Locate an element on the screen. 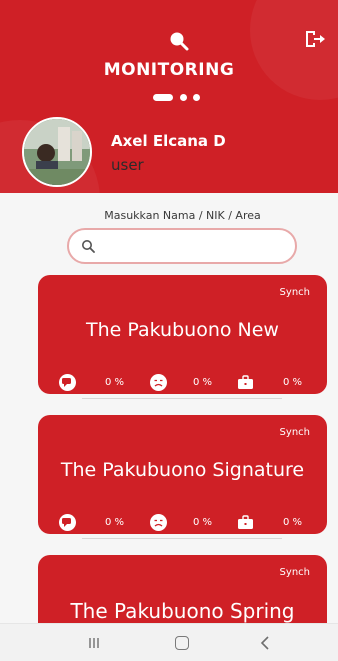 The width and height of the screenshot is (338, 661). user-name: Axel Elcana D is located at coordinates (168, 141).